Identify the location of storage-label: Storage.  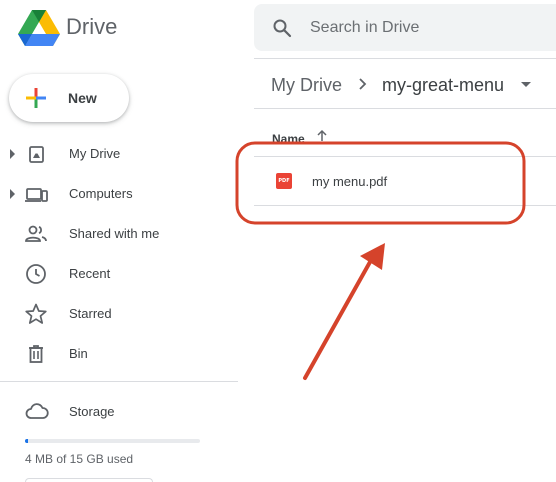
(92, 411).